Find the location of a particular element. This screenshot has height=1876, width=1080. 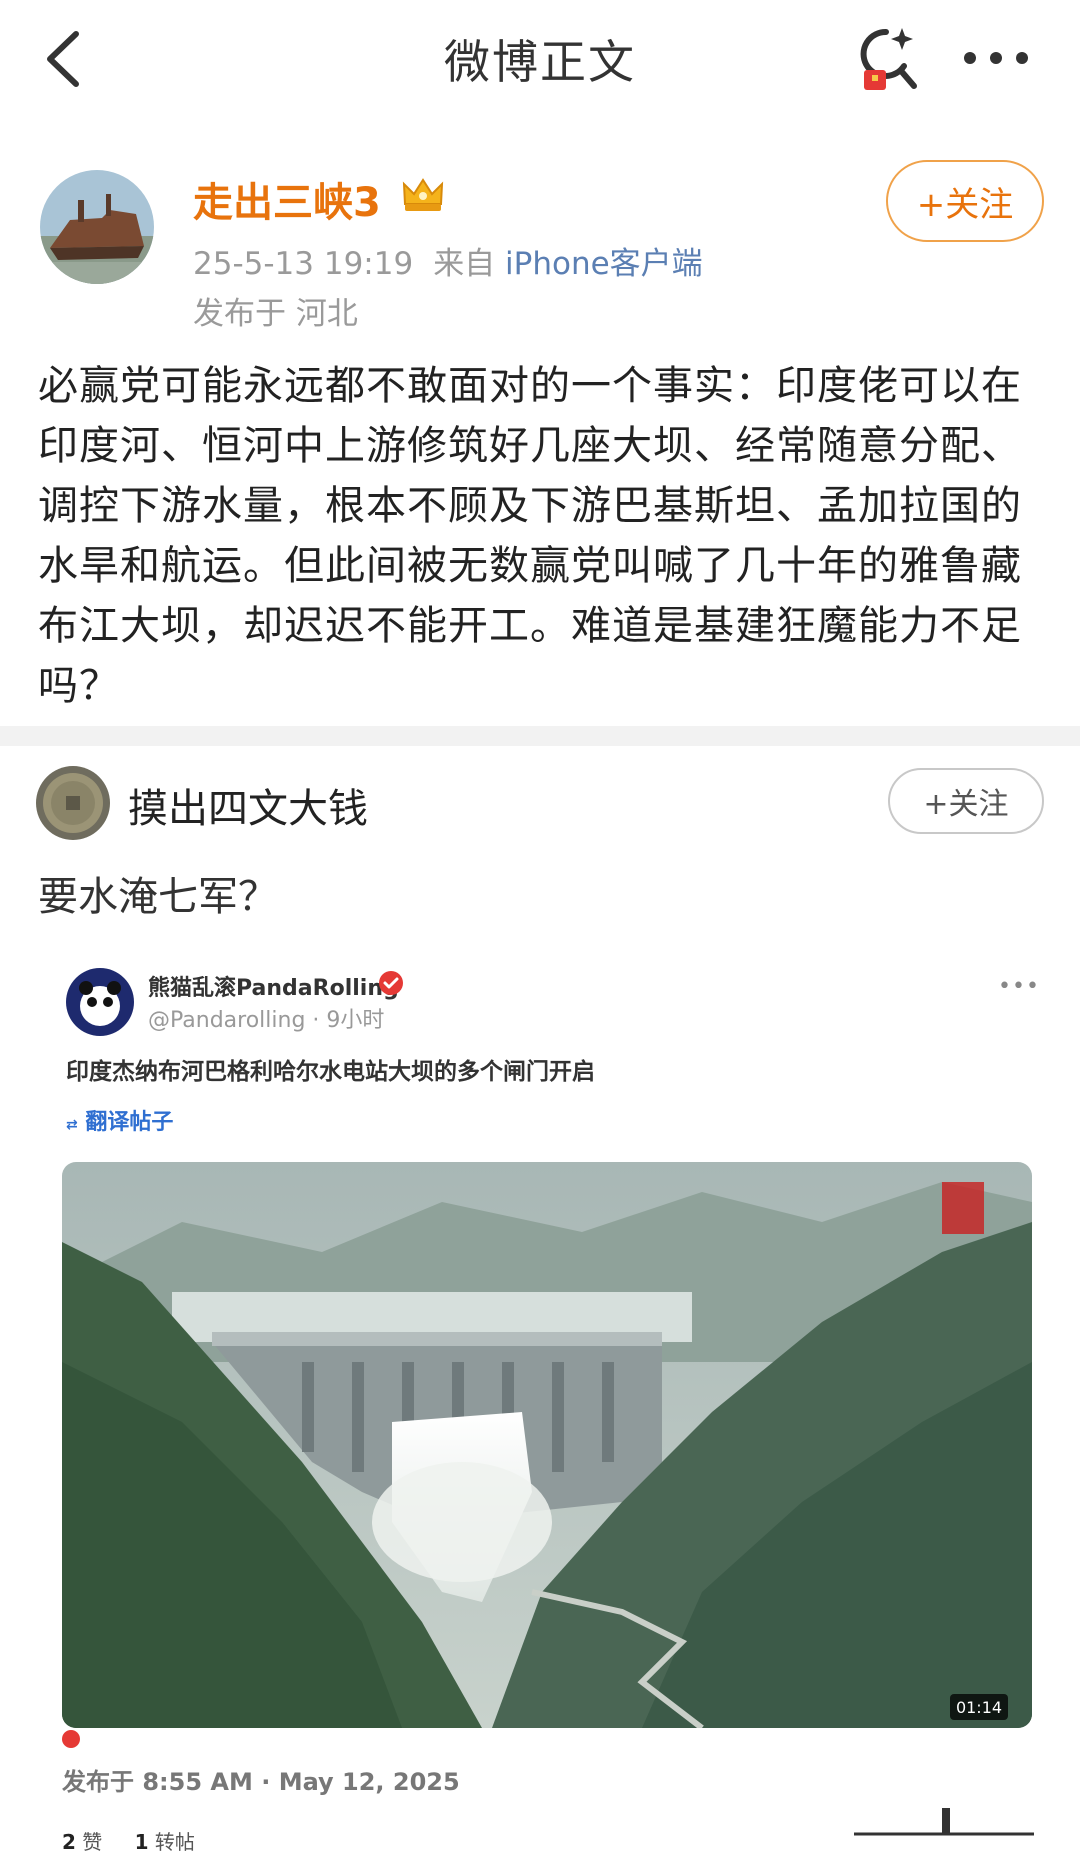

home-indicator-icon is located at coordinates (944, 1821).